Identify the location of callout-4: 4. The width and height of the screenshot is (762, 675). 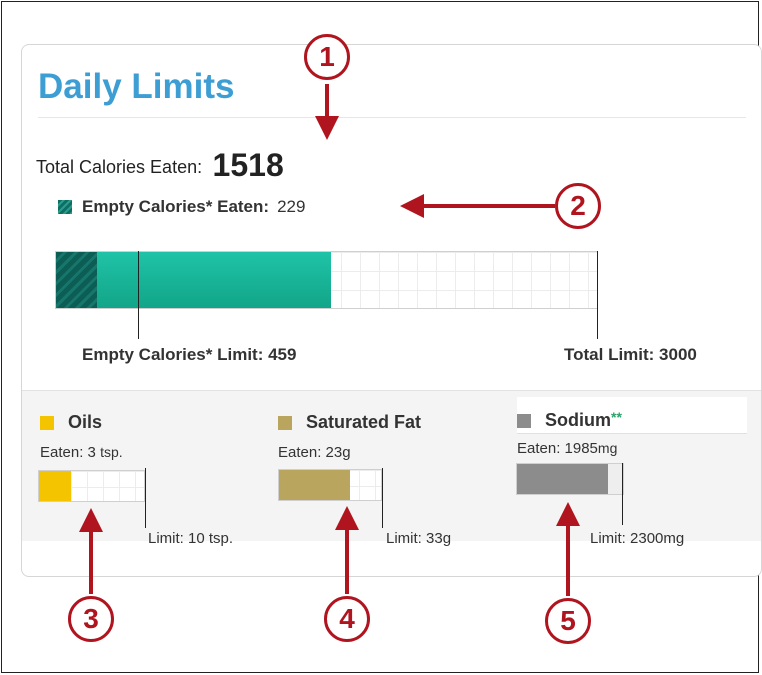
(347, 619).